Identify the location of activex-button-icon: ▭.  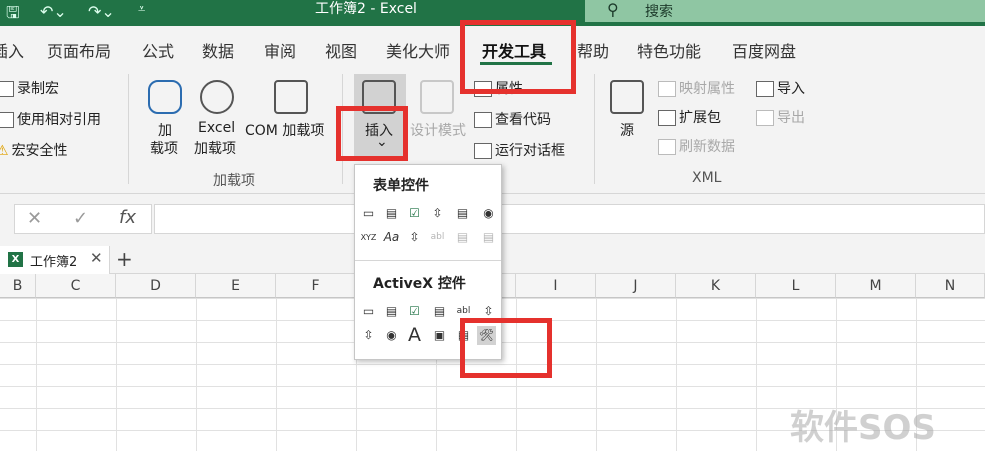
(368, 311).